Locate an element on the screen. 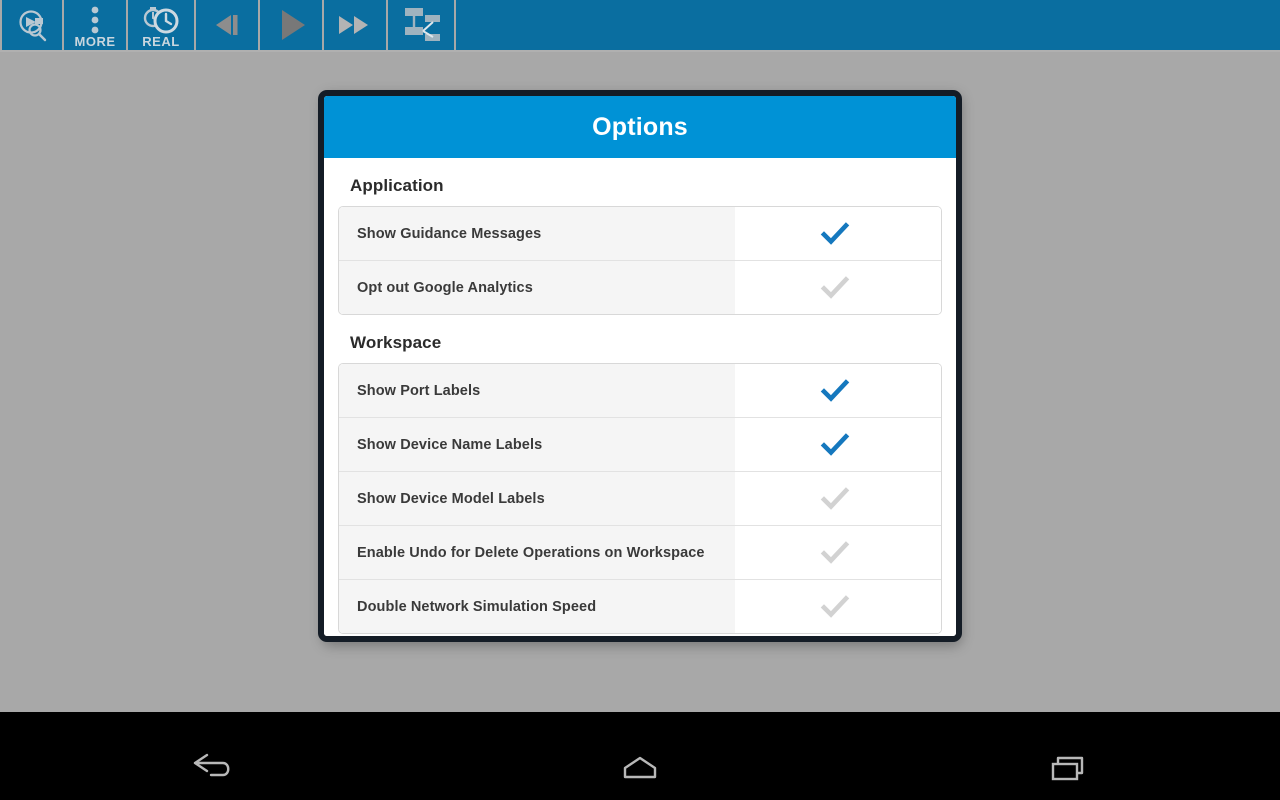 This screenshot has width=1280, height=800. more-tools-label: MORE is located at coordinates (95, 41).